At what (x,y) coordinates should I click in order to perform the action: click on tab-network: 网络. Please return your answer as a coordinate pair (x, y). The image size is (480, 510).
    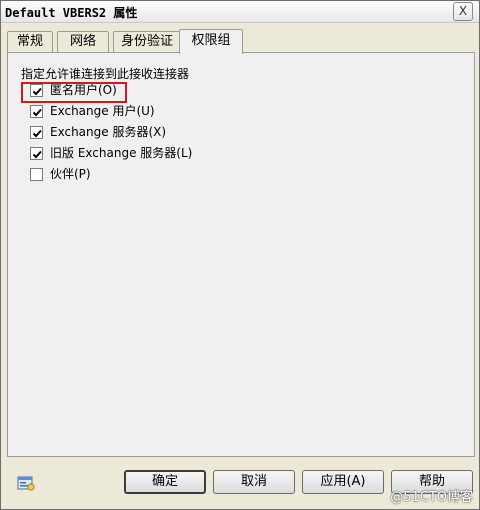
    Looking at the image, I should click on (83, 42).